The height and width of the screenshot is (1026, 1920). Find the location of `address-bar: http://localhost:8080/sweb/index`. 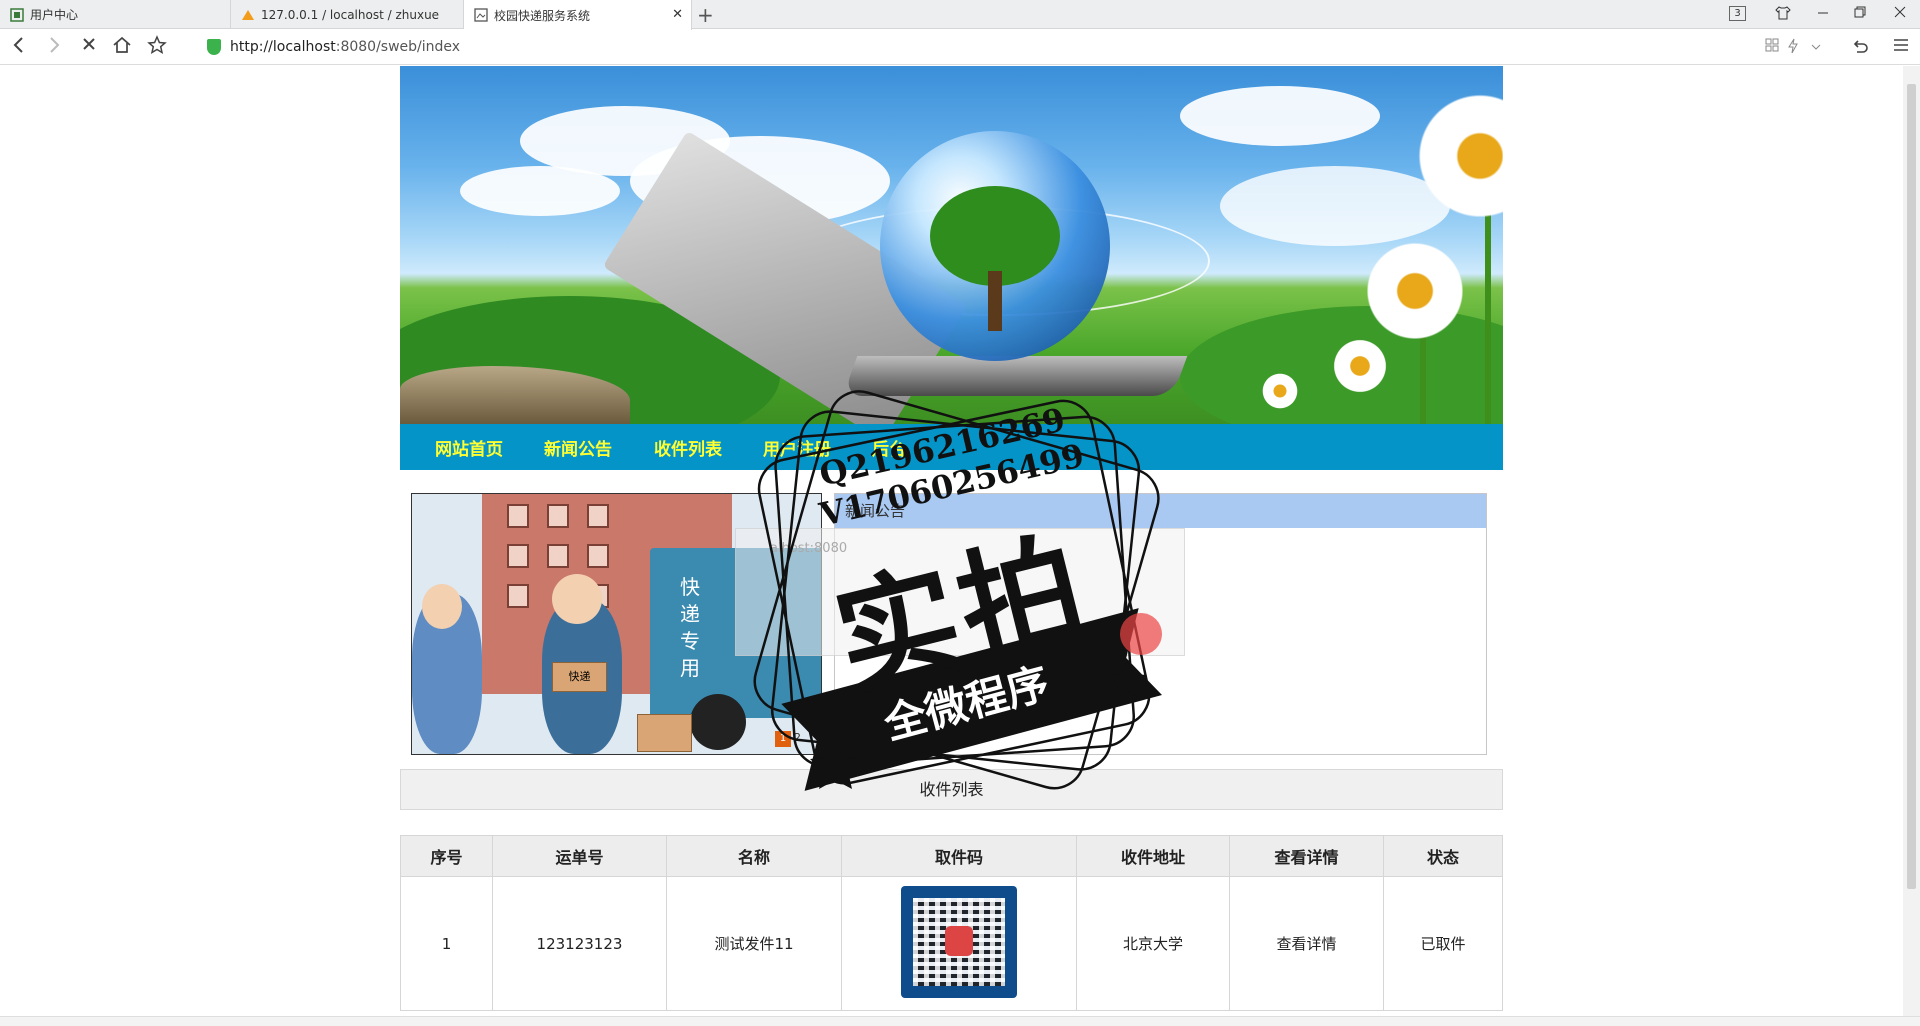

address-bar: http://localhost:8080/sweb/index is located at coordinates (960, 47).